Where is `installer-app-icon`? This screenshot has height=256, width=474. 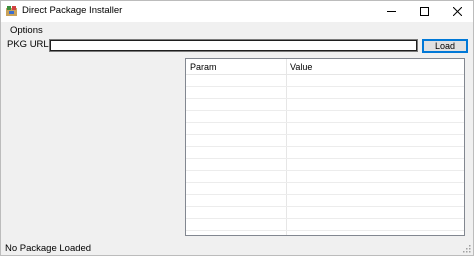
installer-app-icon is located at coordinates (11, 11).